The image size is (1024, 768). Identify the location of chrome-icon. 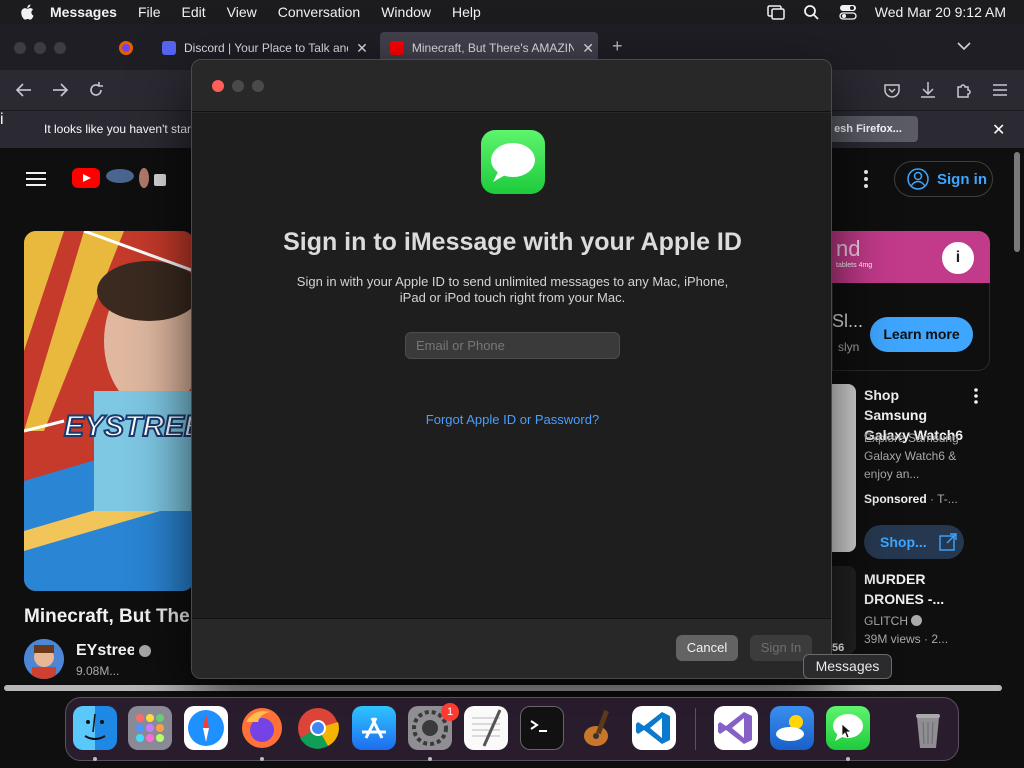
(318, 728).